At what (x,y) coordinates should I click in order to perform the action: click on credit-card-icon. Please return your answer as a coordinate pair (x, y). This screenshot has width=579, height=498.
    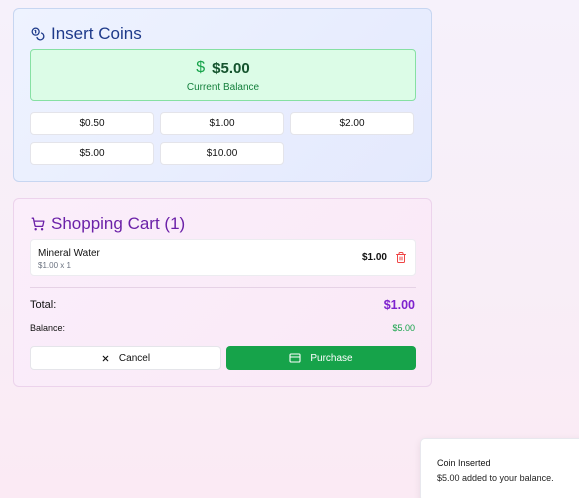
    Looking at the image, I should click on (295, 358).